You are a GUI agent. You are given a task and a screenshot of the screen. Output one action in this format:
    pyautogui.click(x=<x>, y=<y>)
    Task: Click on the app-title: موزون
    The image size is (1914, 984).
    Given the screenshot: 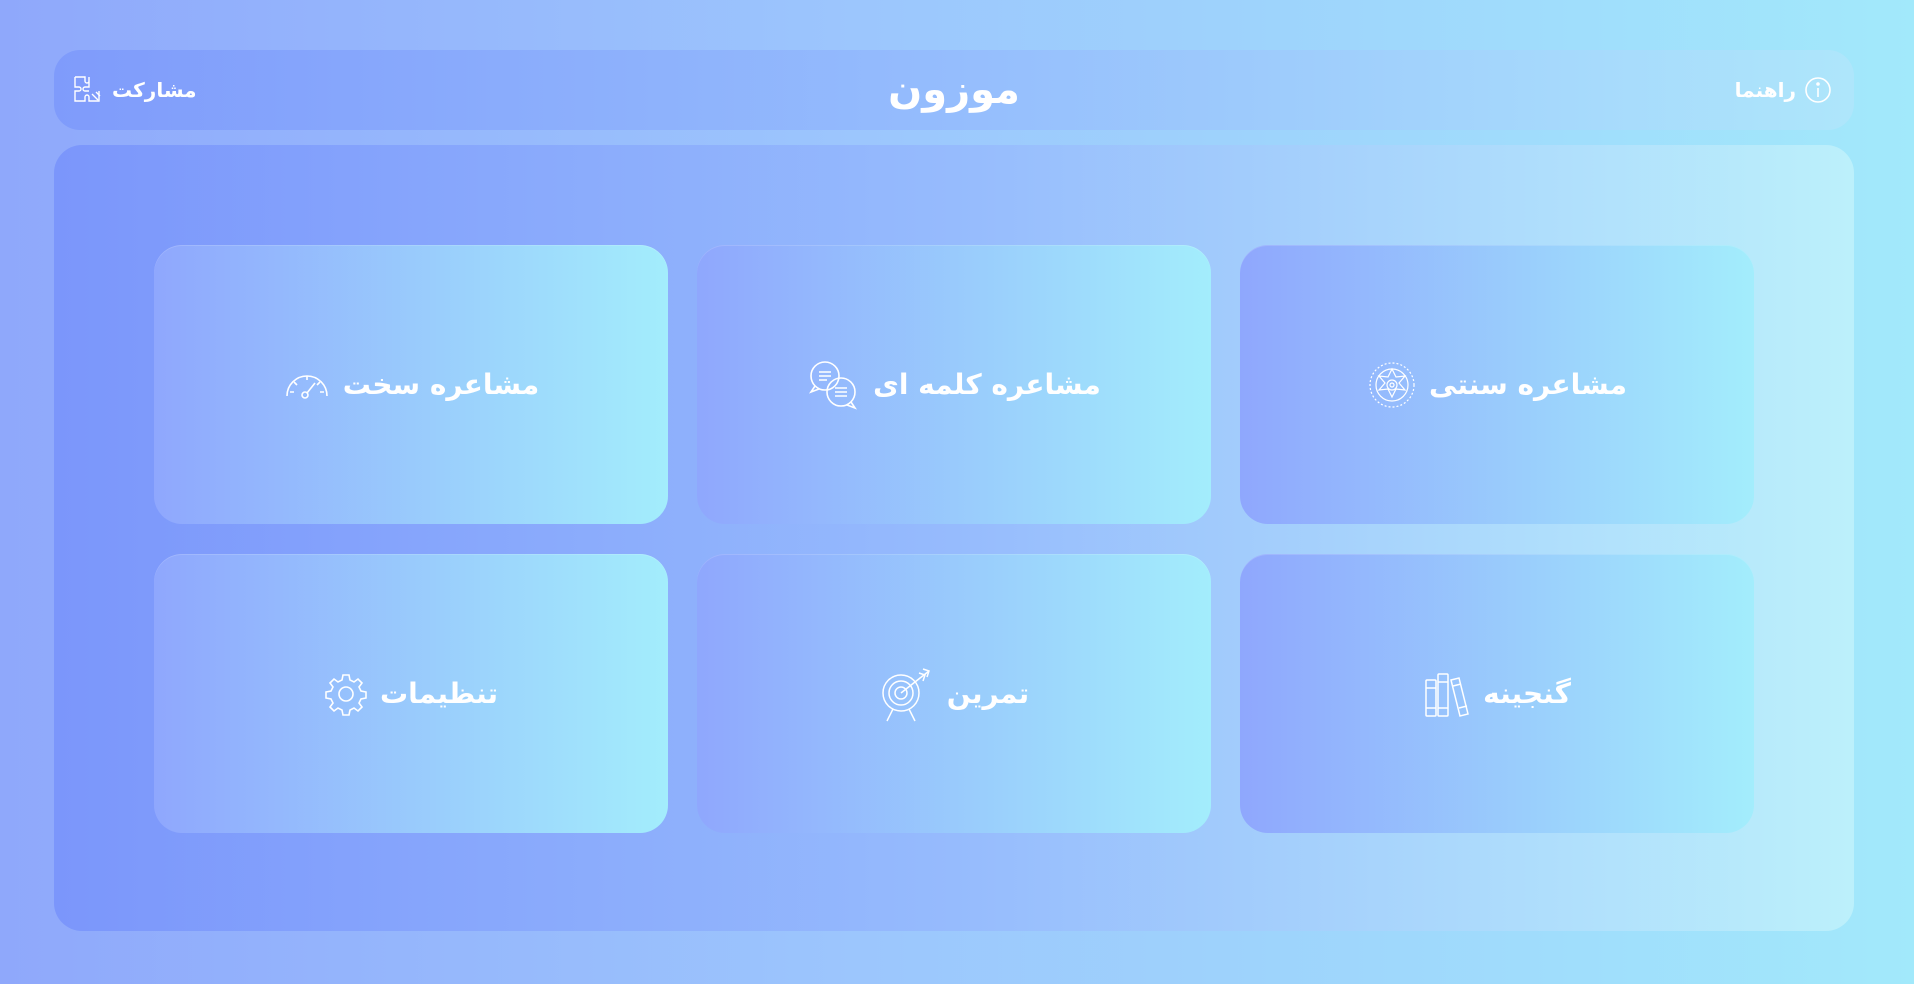 What is the action you would take?
    pyautogui.click(x=954, y=90)
    